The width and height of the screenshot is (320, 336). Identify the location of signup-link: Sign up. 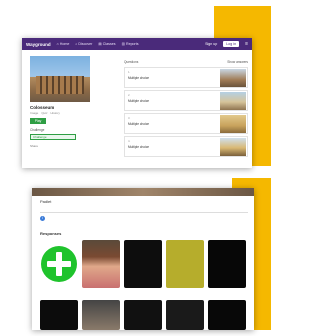
(211, 44).